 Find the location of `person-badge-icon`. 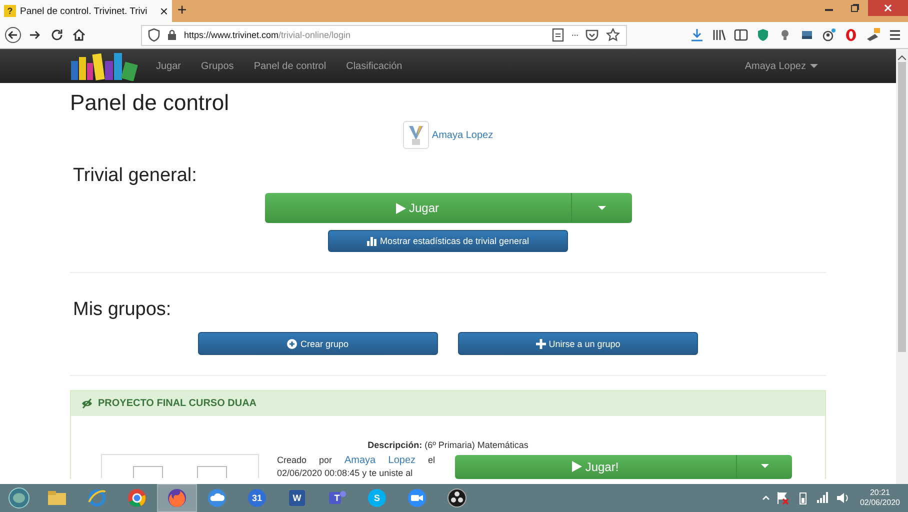

person-badge-icon is located at coordinates (829, 35).